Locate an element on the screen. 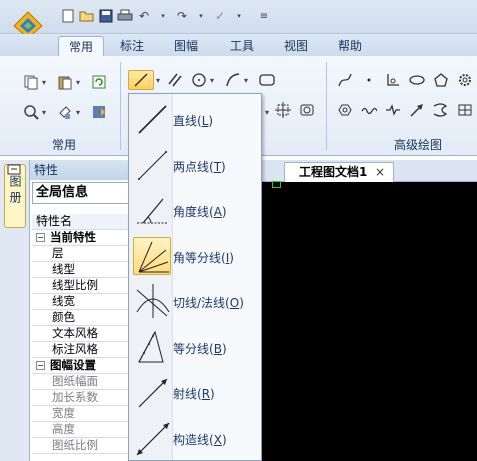 The height and width of the screenshot is (461, 477). menu-item-label: 角度线(A) is located at coordinates (200, 212).